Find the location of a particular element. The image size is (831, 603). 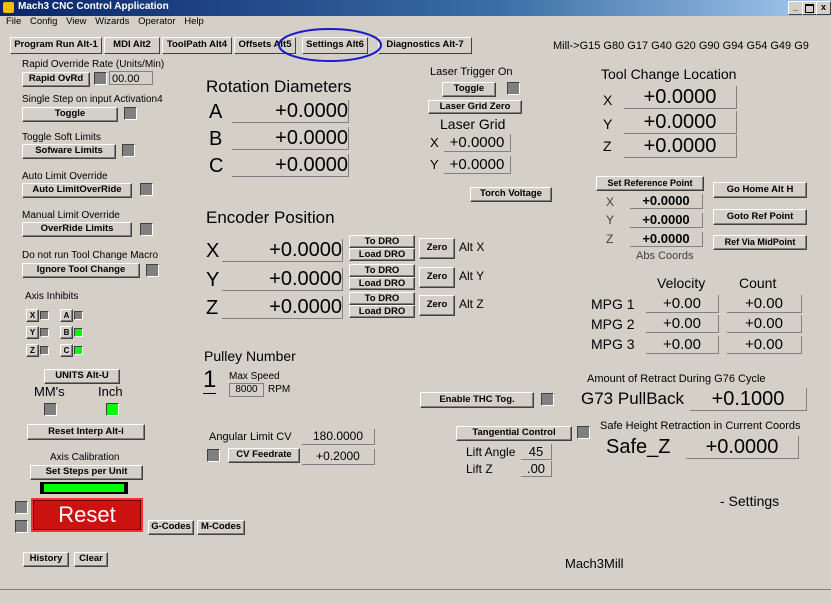

max-speed-value: 8000 is located at coordinates (246, 390).